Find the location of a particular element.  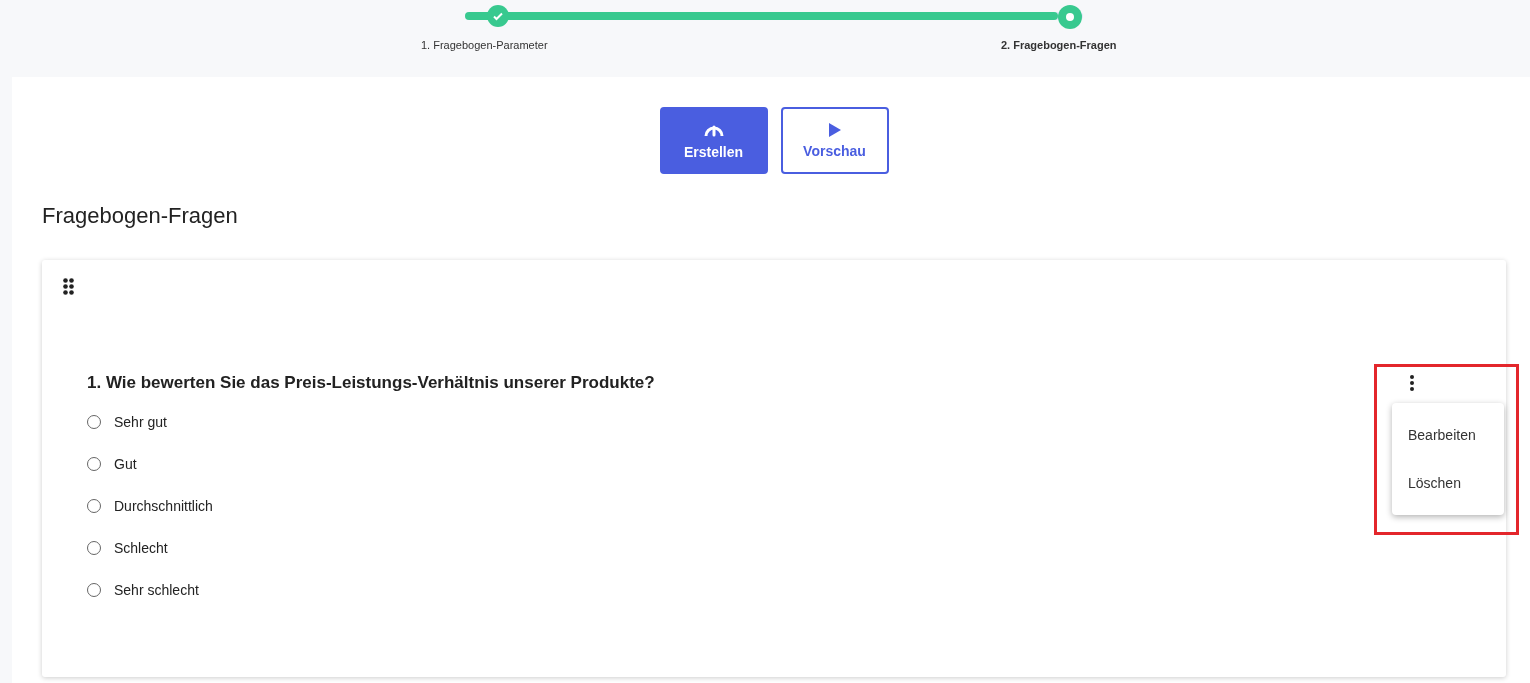

step-label: 1. Fragebogen-Parameter is located at coordinates (484, 45).